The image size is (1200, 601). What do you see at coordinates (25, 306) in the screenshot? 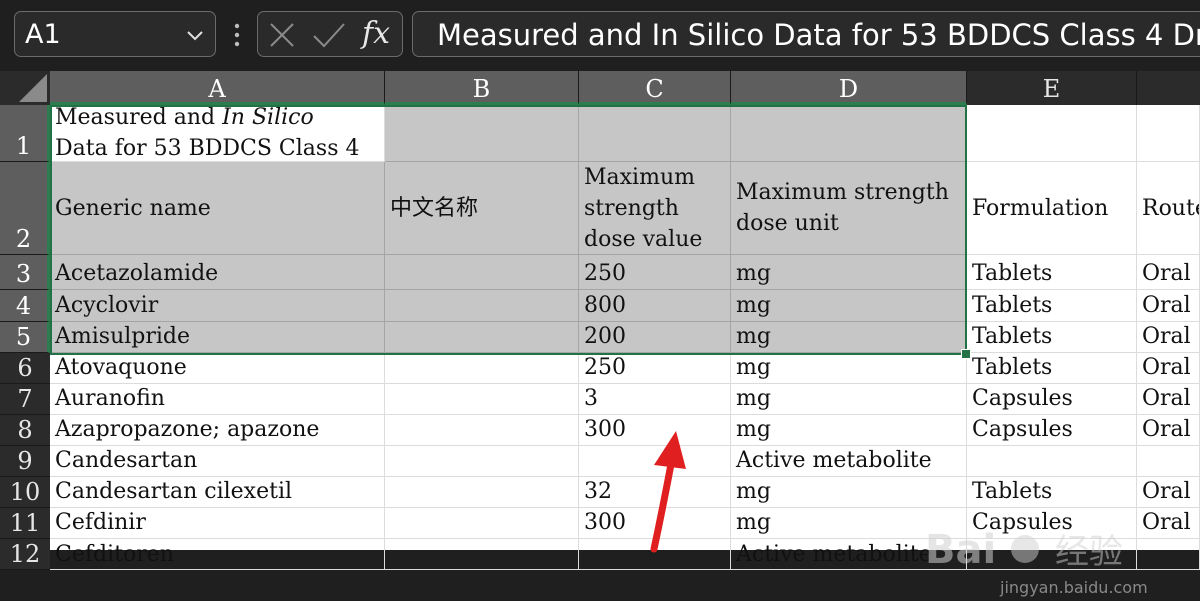
I see `row-header-4: 4` at bounding box center [25, 306].